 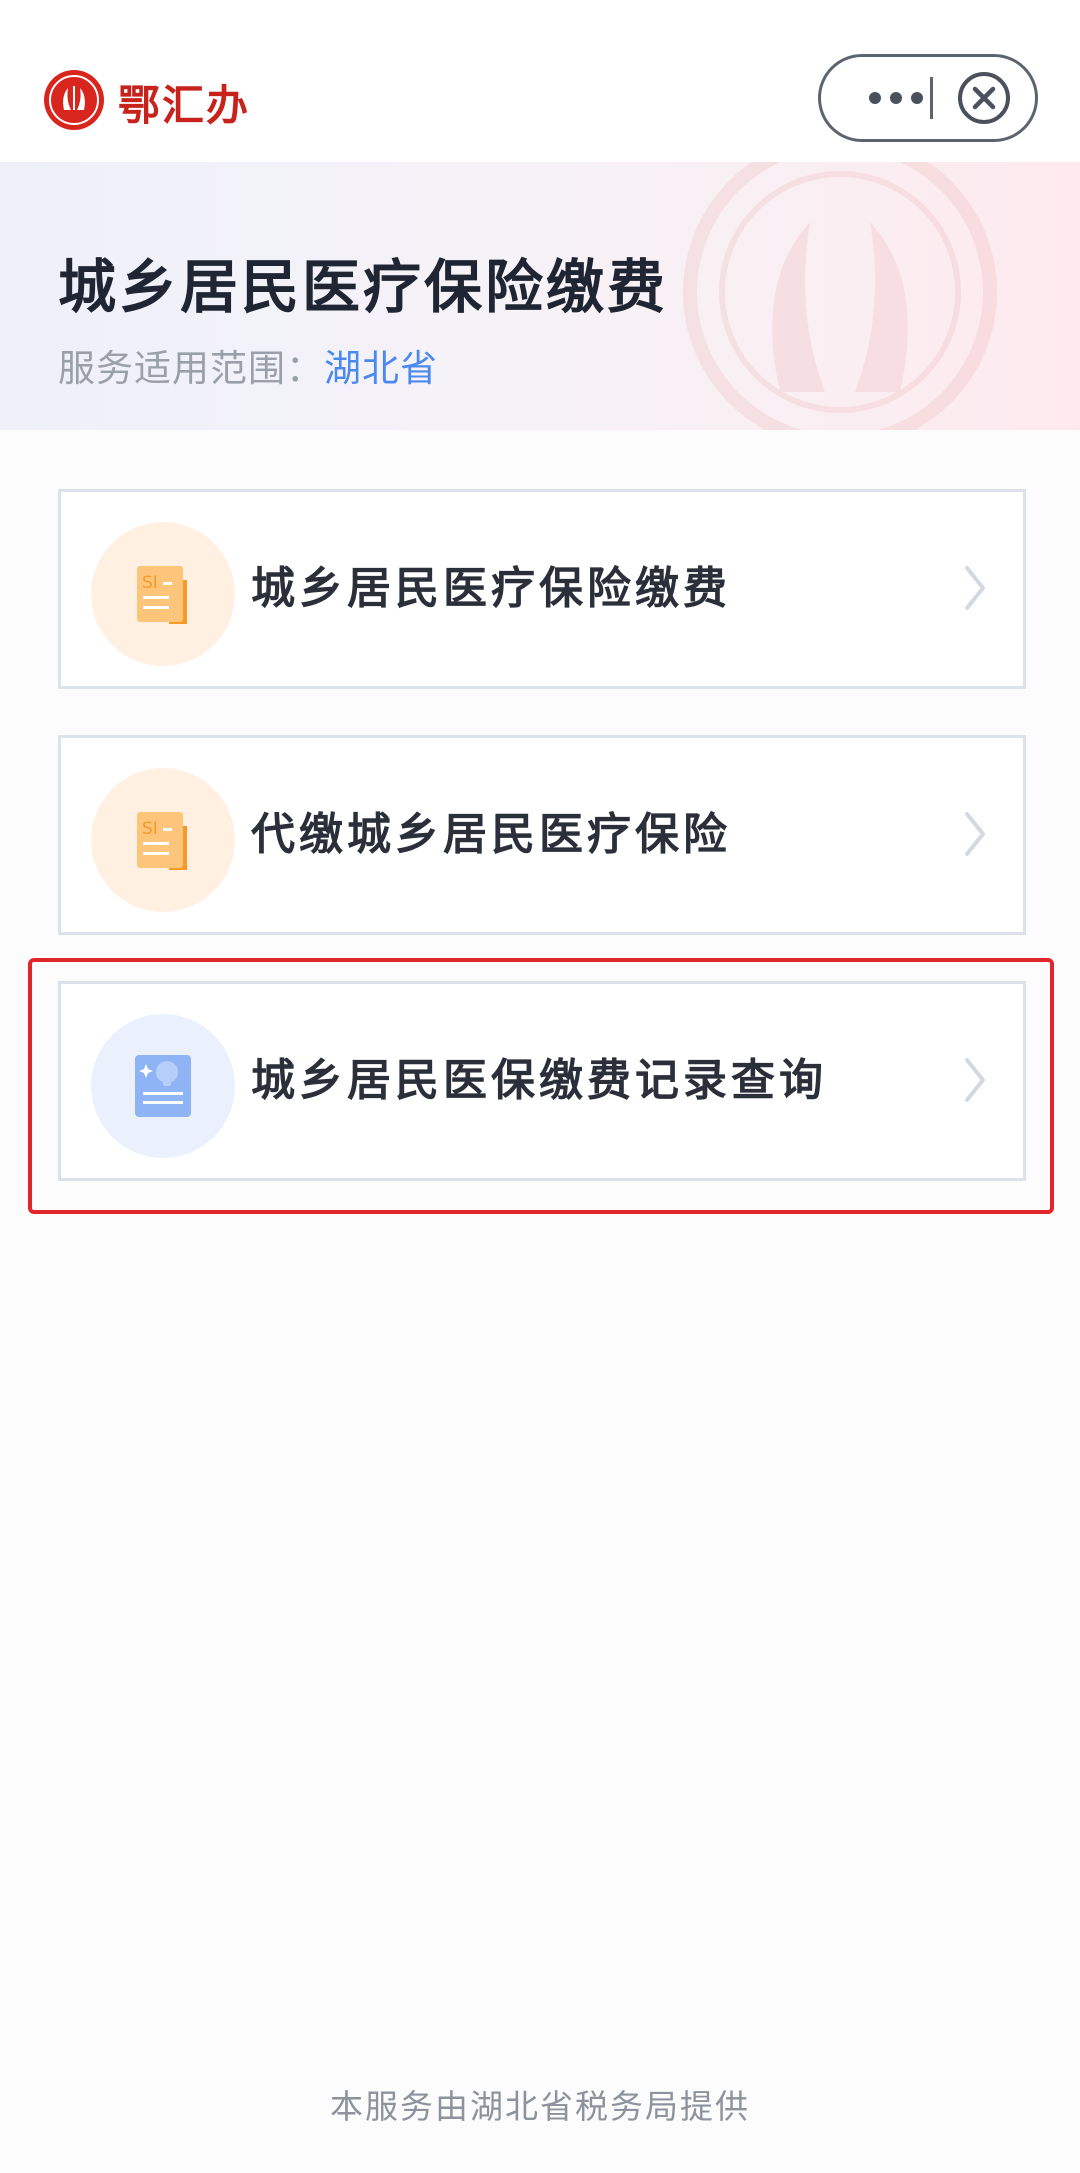 I want to click on watermark-emblem-icon, so click(x=860, y=296).